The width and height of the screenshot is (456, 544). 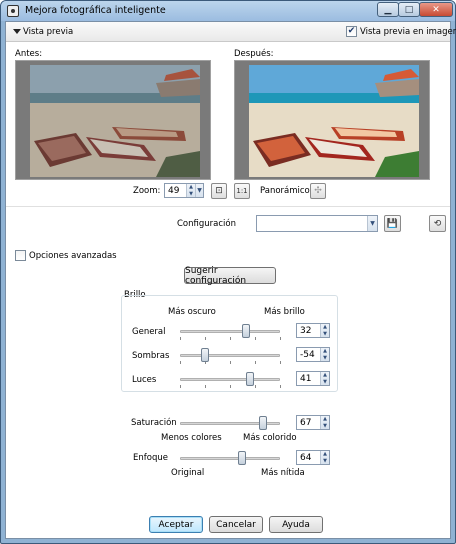 I want to click on close-button: ✕, so click(x=436, y=9).